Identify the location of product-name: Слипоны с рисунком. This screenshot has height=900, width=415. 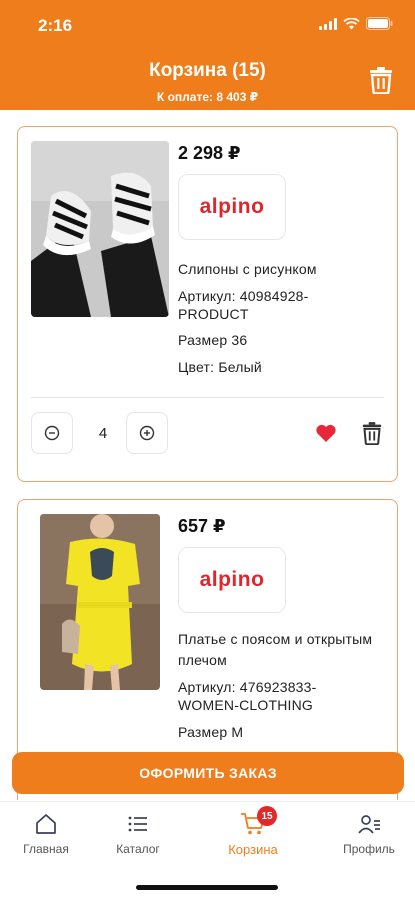
(247, 269).